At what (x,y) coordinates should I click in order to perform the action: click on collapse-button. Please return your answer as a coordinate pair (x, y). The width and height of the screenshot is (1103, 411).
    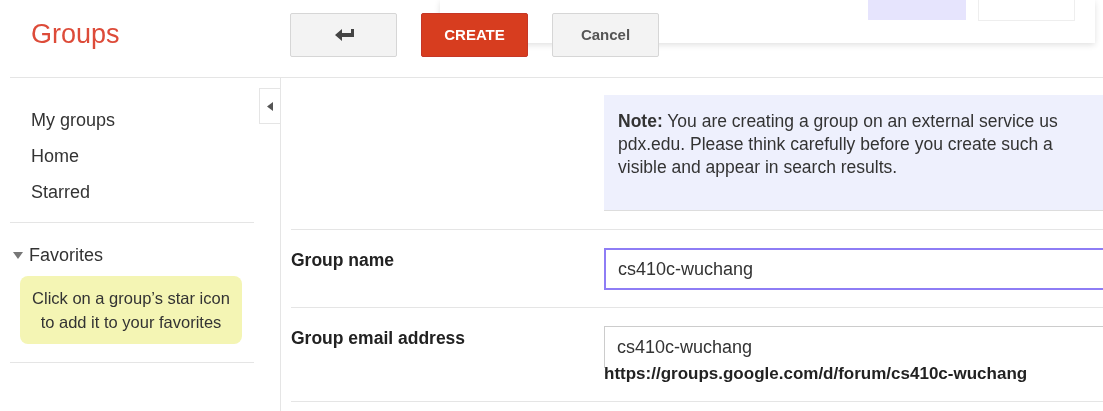
    Looking at the image, I should click on (269, 106).